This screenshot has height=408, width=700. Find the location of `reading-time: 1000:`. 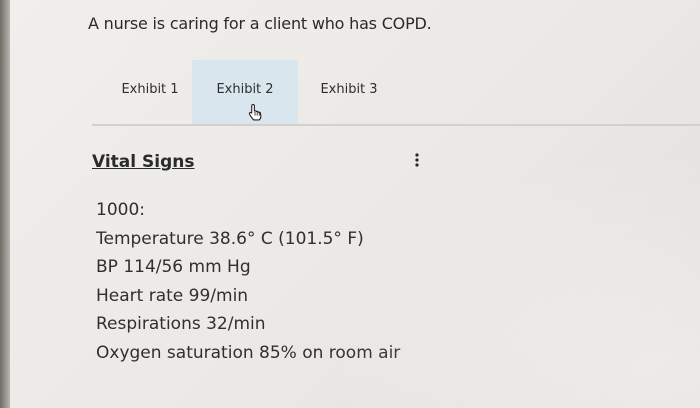

reading-time: 1000: is located at coordinates (120, 210).